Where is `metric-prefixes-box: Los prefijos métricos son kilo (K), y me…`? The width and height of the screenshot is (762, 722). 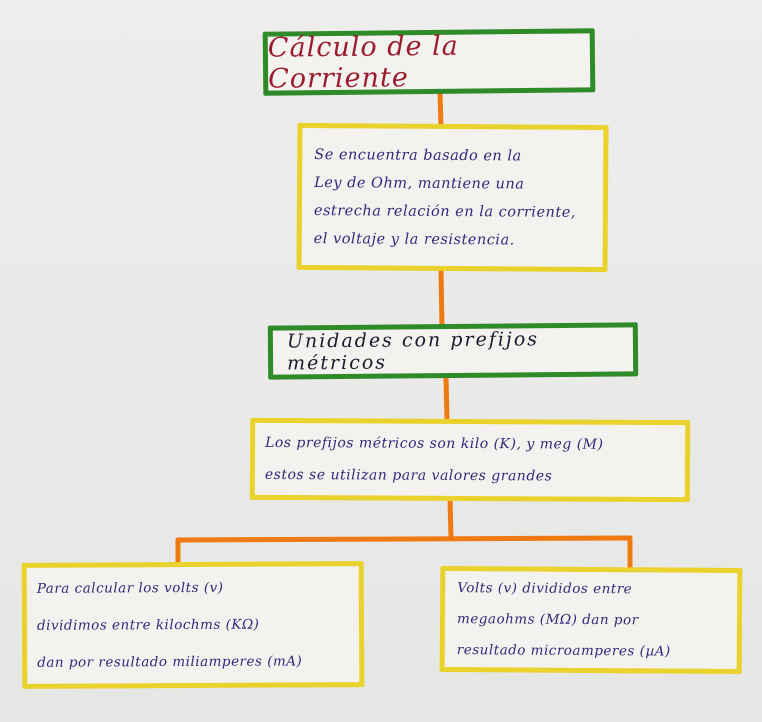
metric-prefixes-box: Los prefijos métricos son kilo (K), y me… is located at coordinates (470, 460).